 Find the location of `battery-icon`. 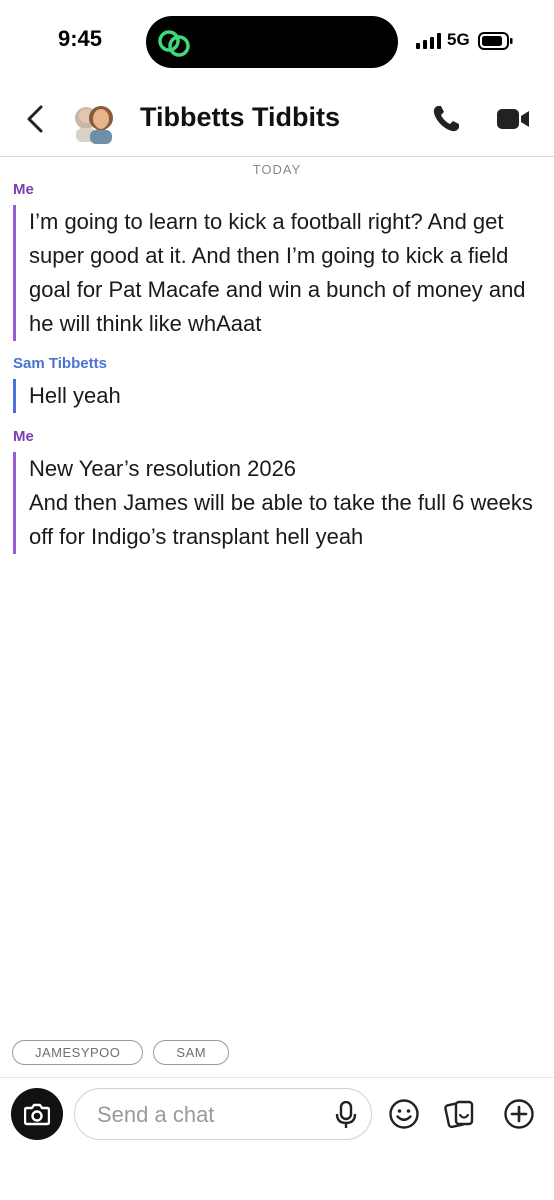

battery-icon is located at coordinates (495, 41).